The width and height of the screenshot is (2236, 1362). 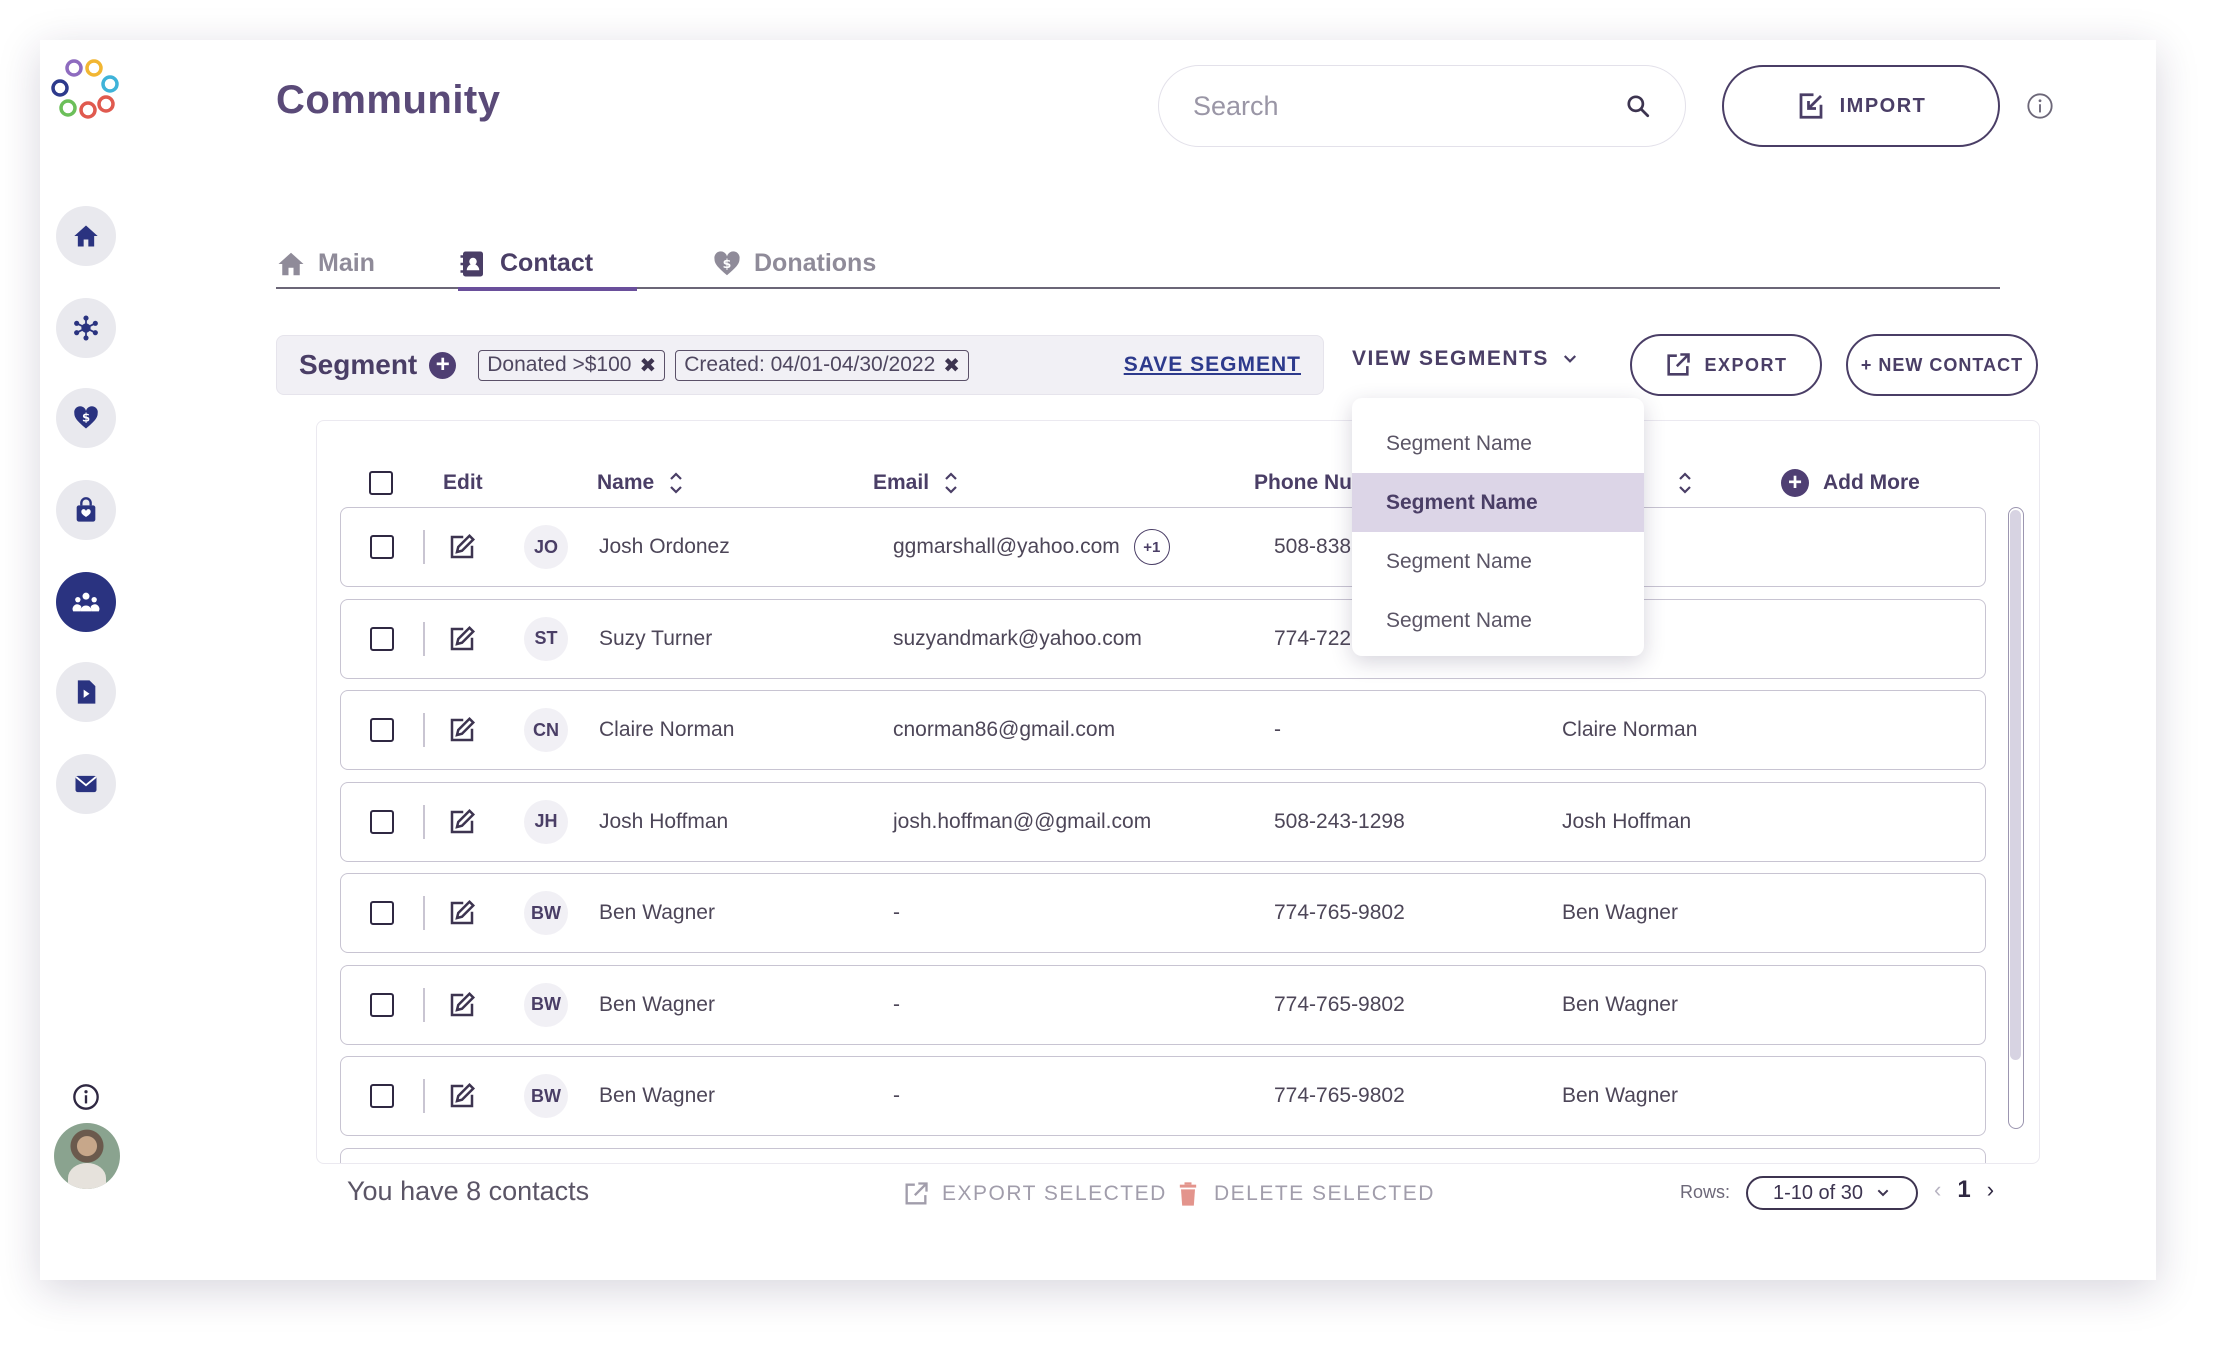 What do you see at coordinates (794, 263) in the screenshot?
I see `tab-donations: $ Donations` at bounding box center [794, 263].